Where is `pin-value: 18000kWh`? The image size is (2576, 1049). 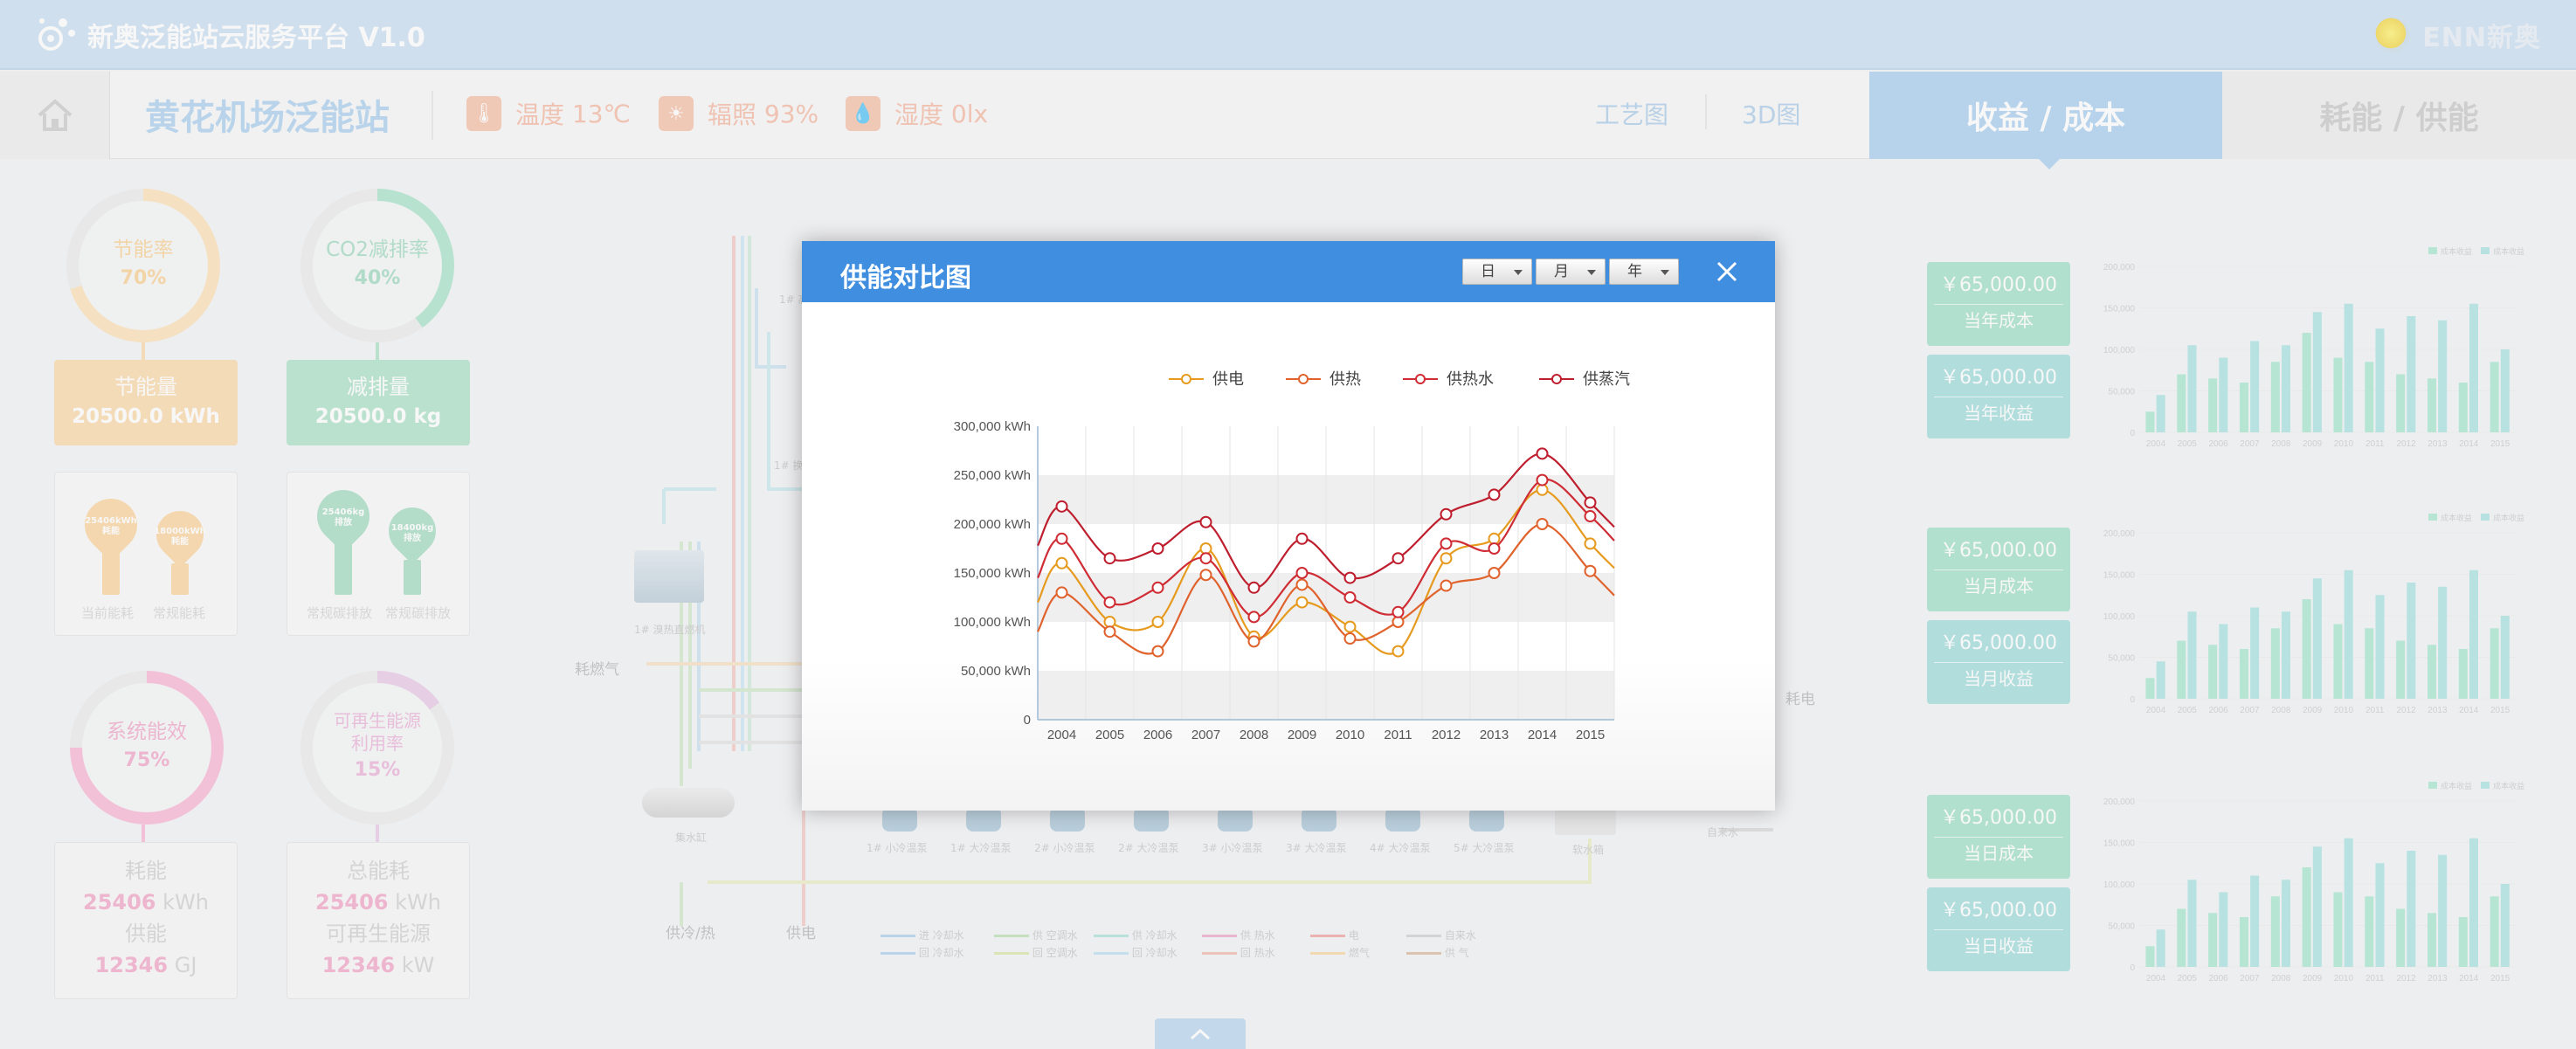 pin-value: 18000kWh is located at coordinates (180, 531).